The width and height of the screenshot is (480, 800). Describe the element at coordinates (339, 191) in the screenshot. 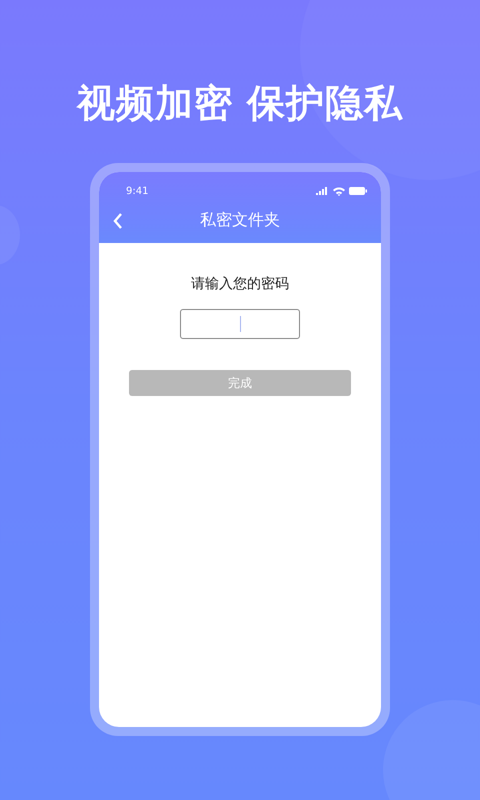

I see `wifi-icon` at that location.